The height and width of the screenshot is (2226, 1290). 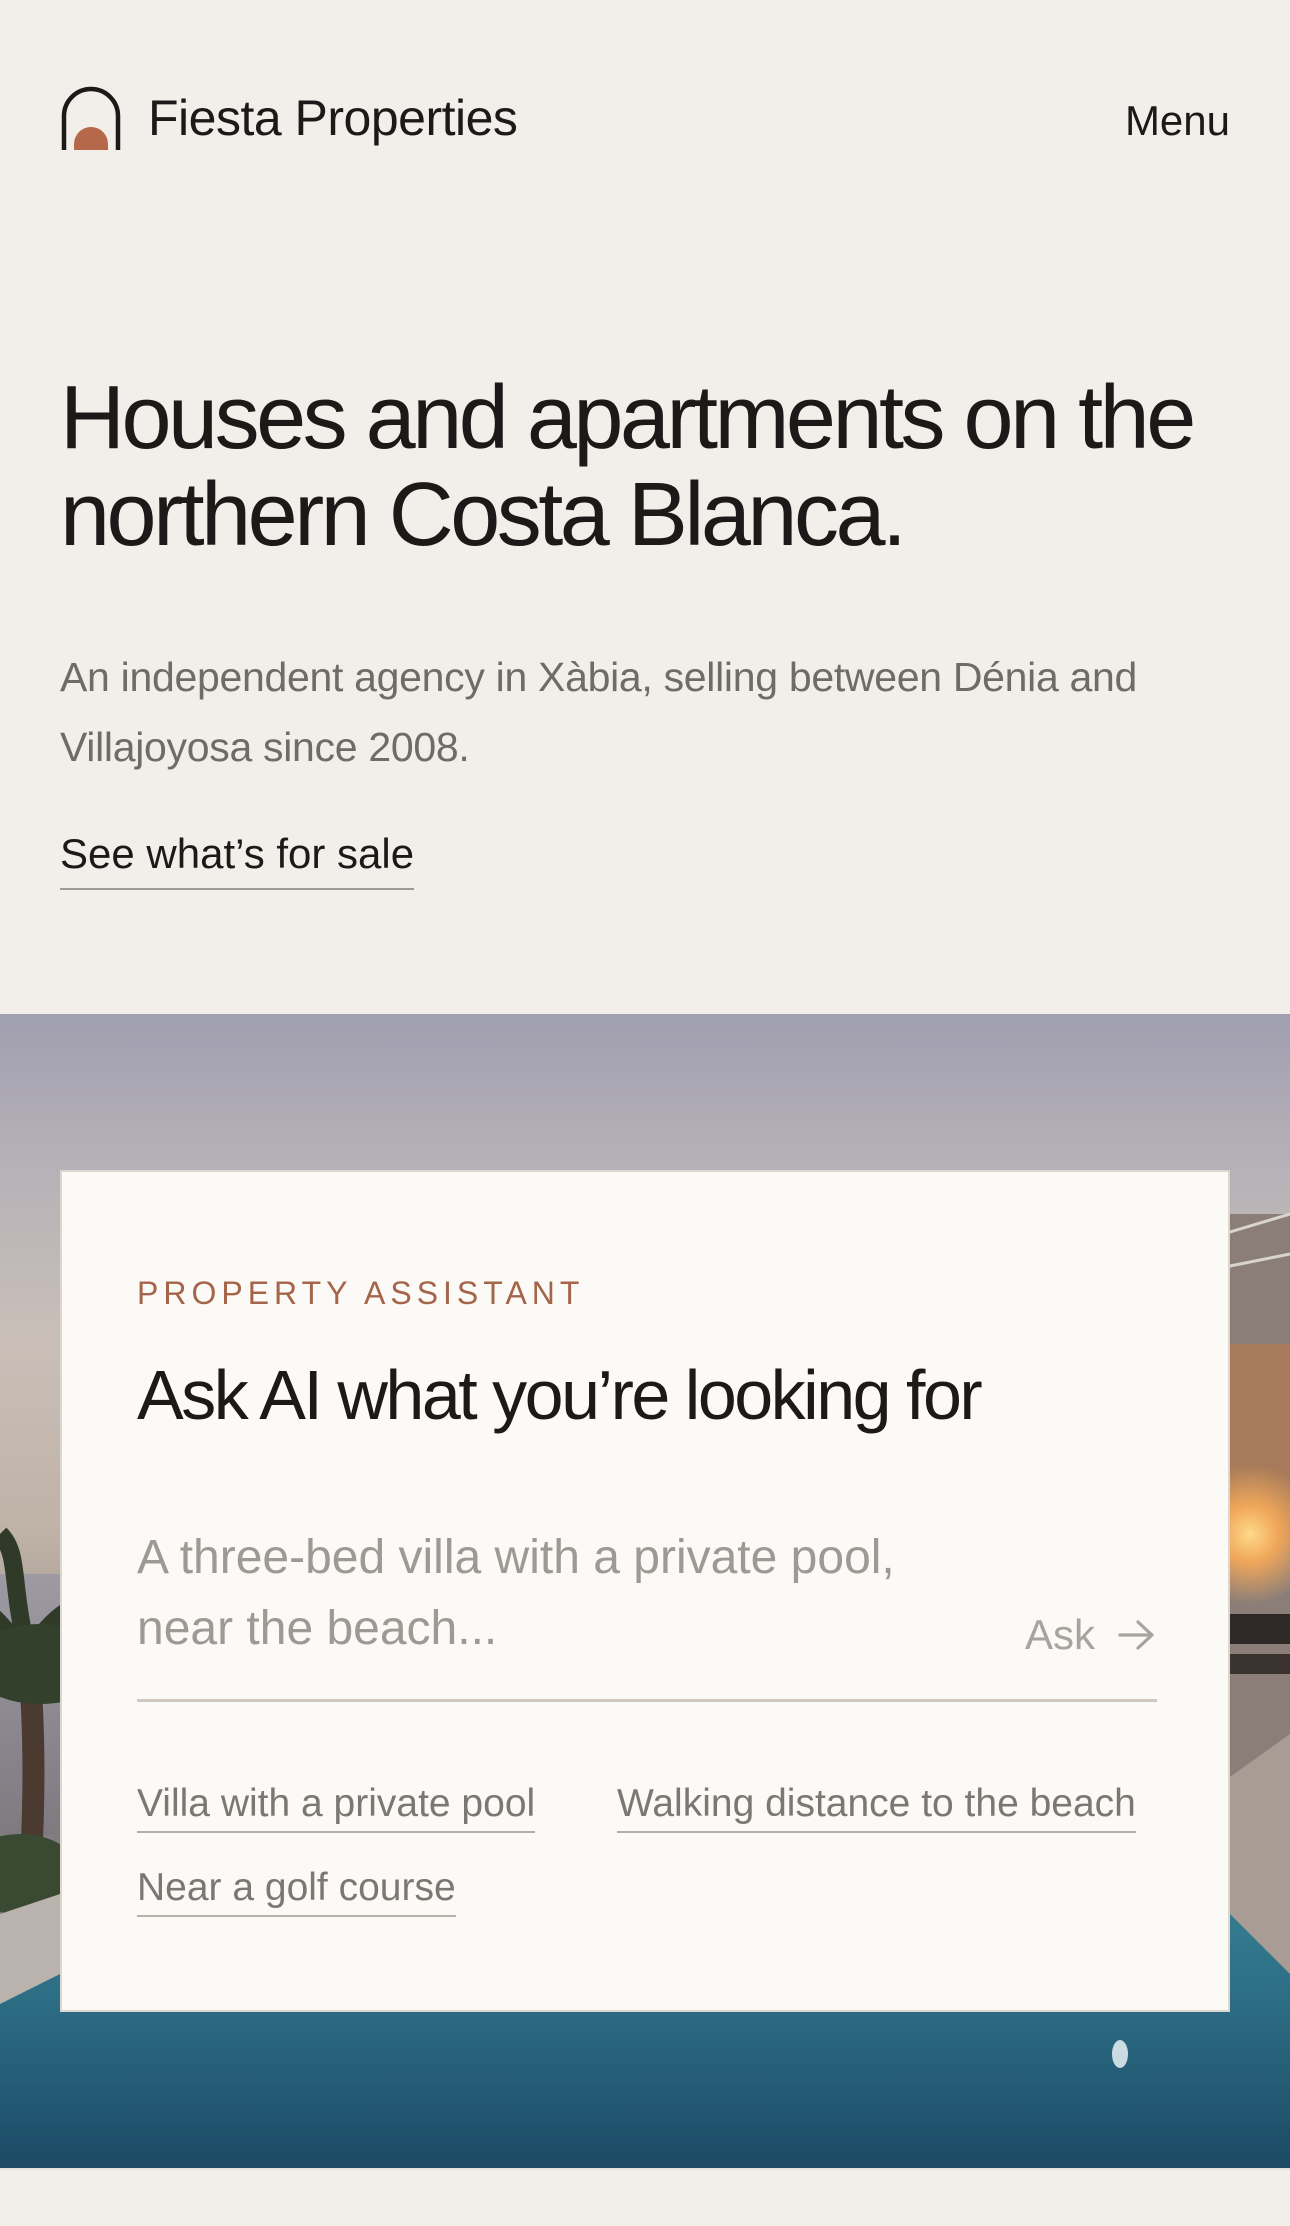 What do you see at coordinates (1136, 1635) in the screenshot?
I see `arrow-right-icon` at bounding box center [1136, 1635].